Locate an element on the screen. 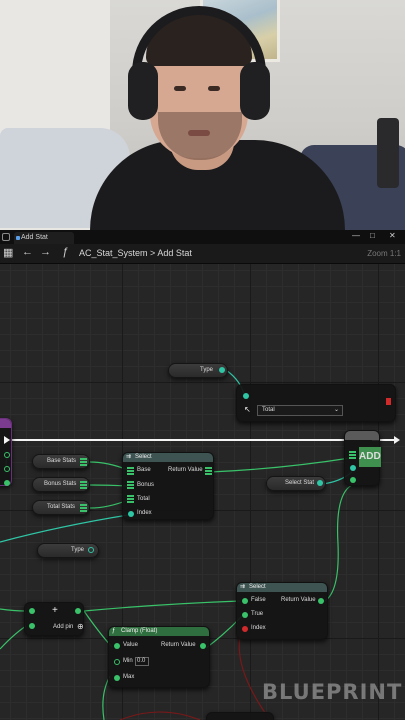 Image resolution: width=405 pixels, height=720 pixels. function-entry-header is located at coordinates (5, 423).